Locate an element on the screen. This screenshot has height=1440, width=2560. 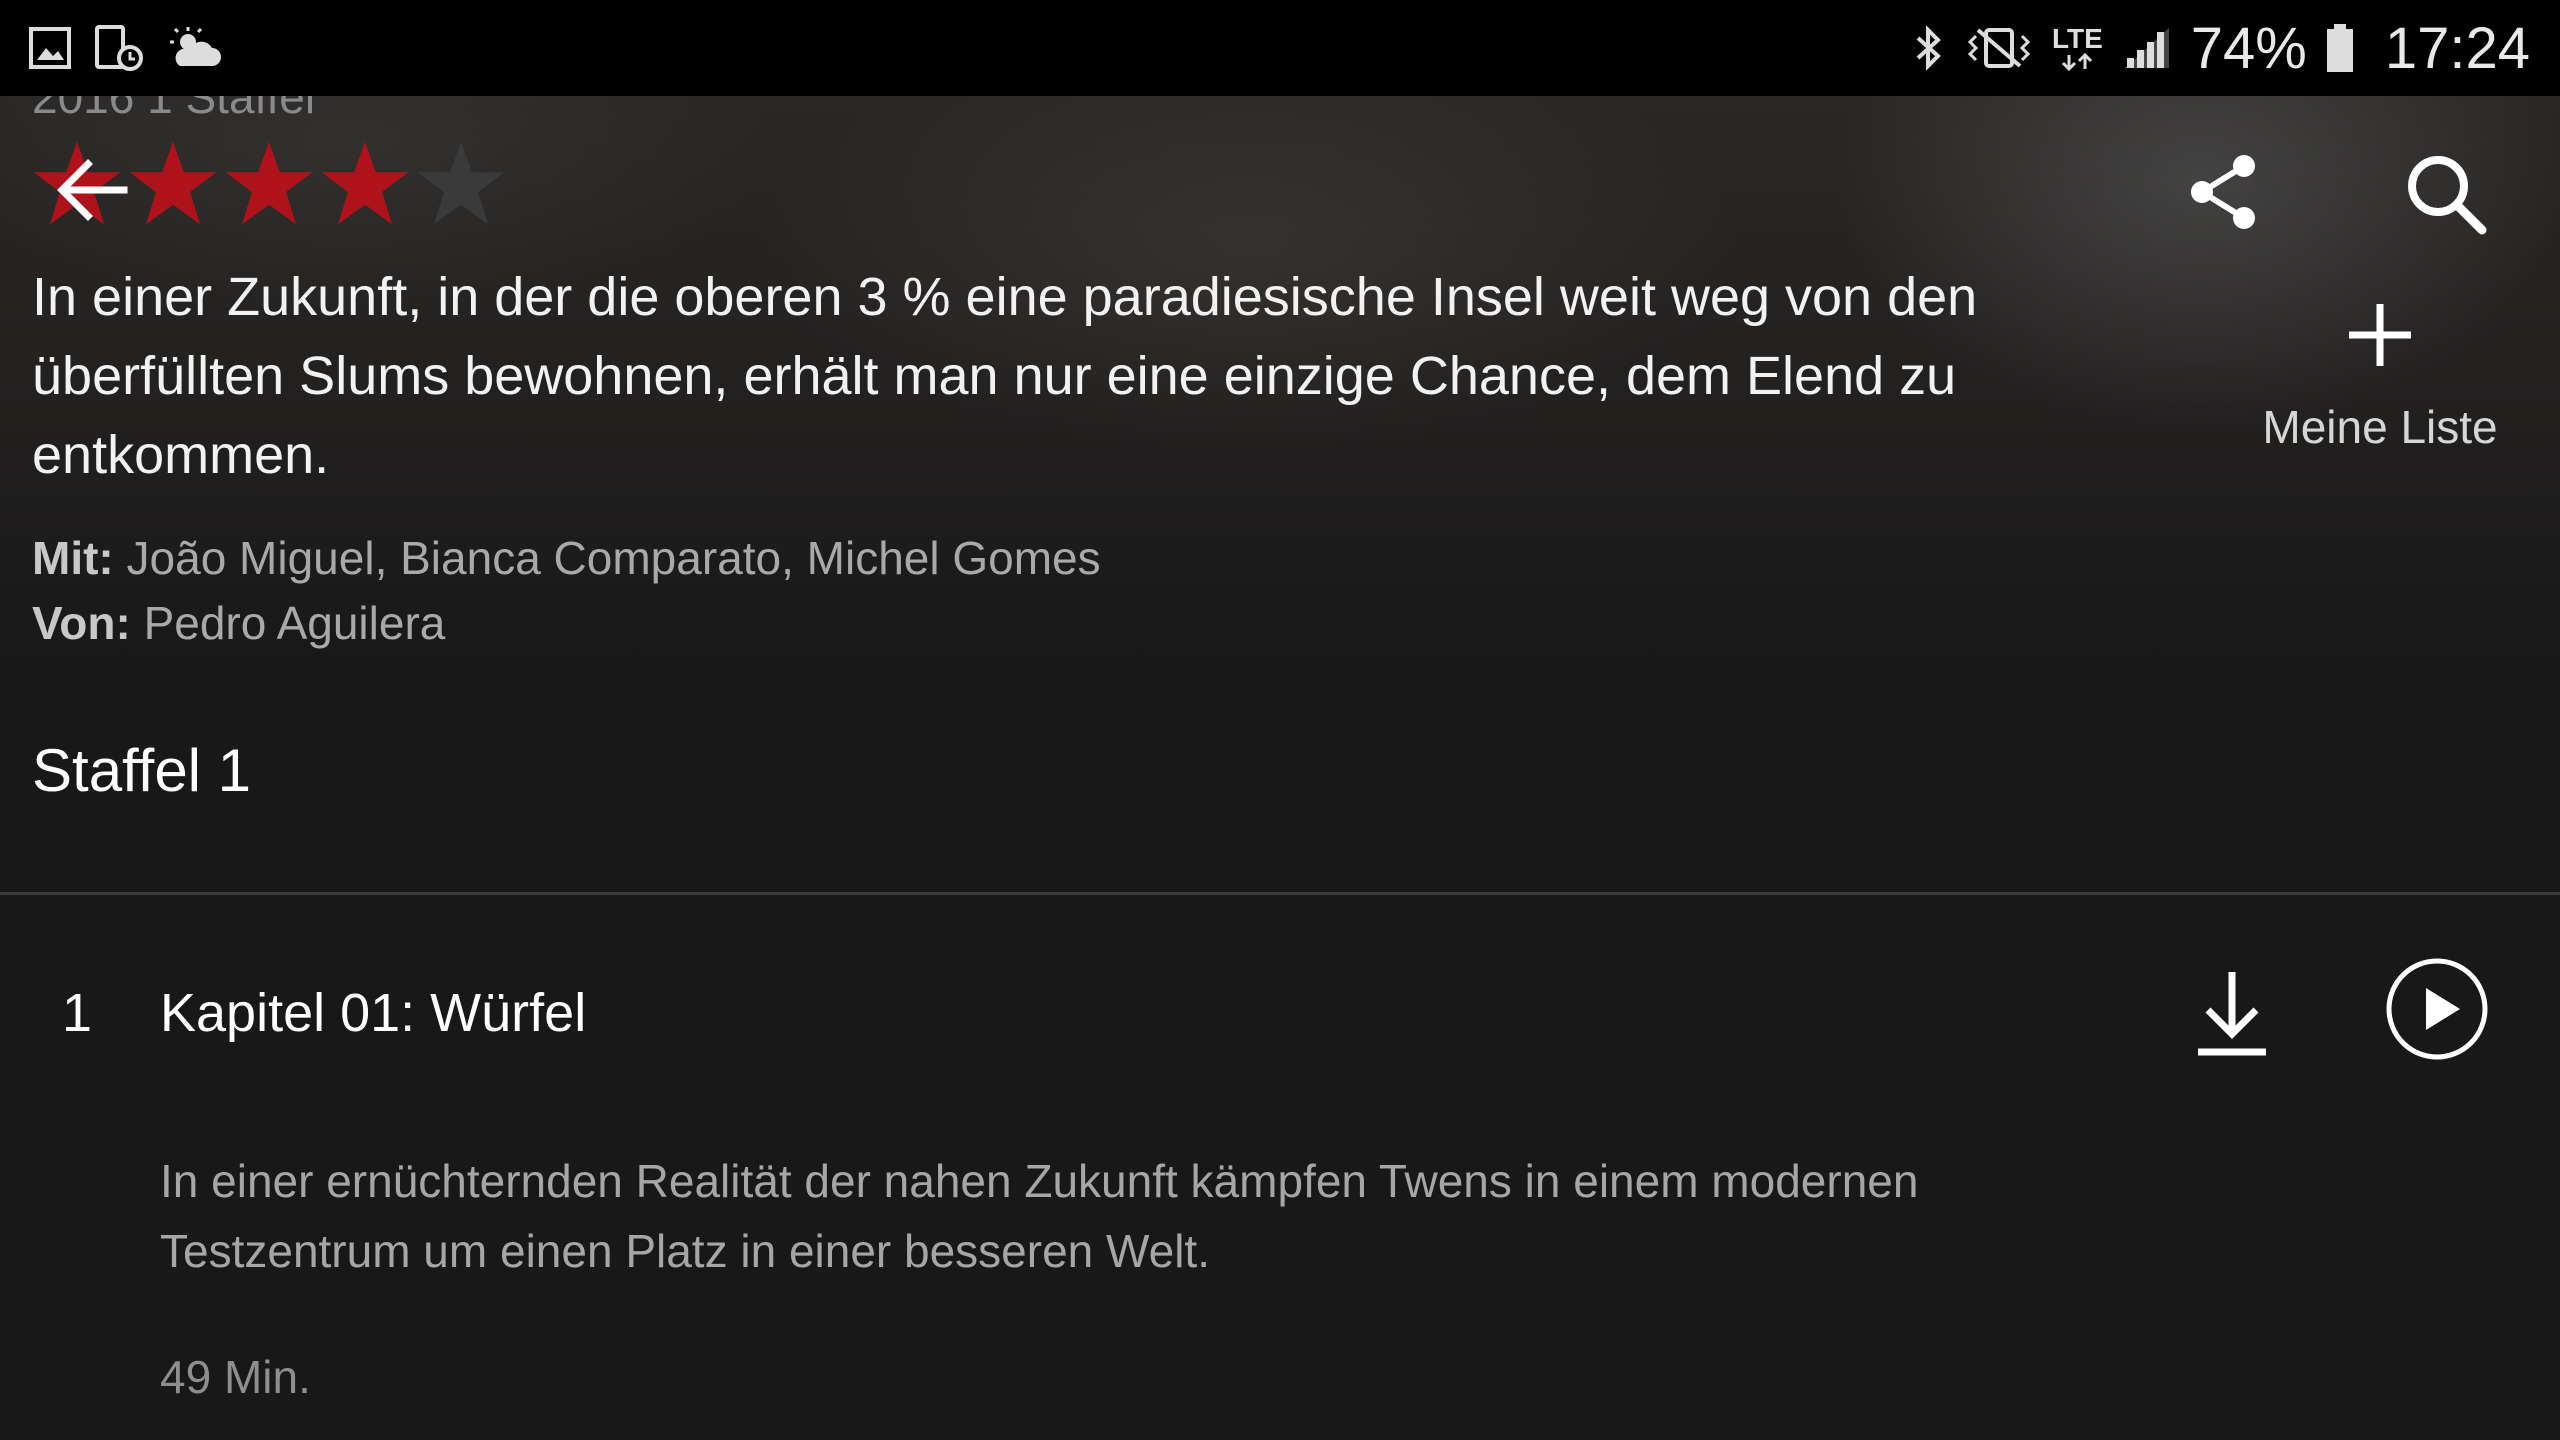
director-label: Von: is located at coordinates (81, 623).